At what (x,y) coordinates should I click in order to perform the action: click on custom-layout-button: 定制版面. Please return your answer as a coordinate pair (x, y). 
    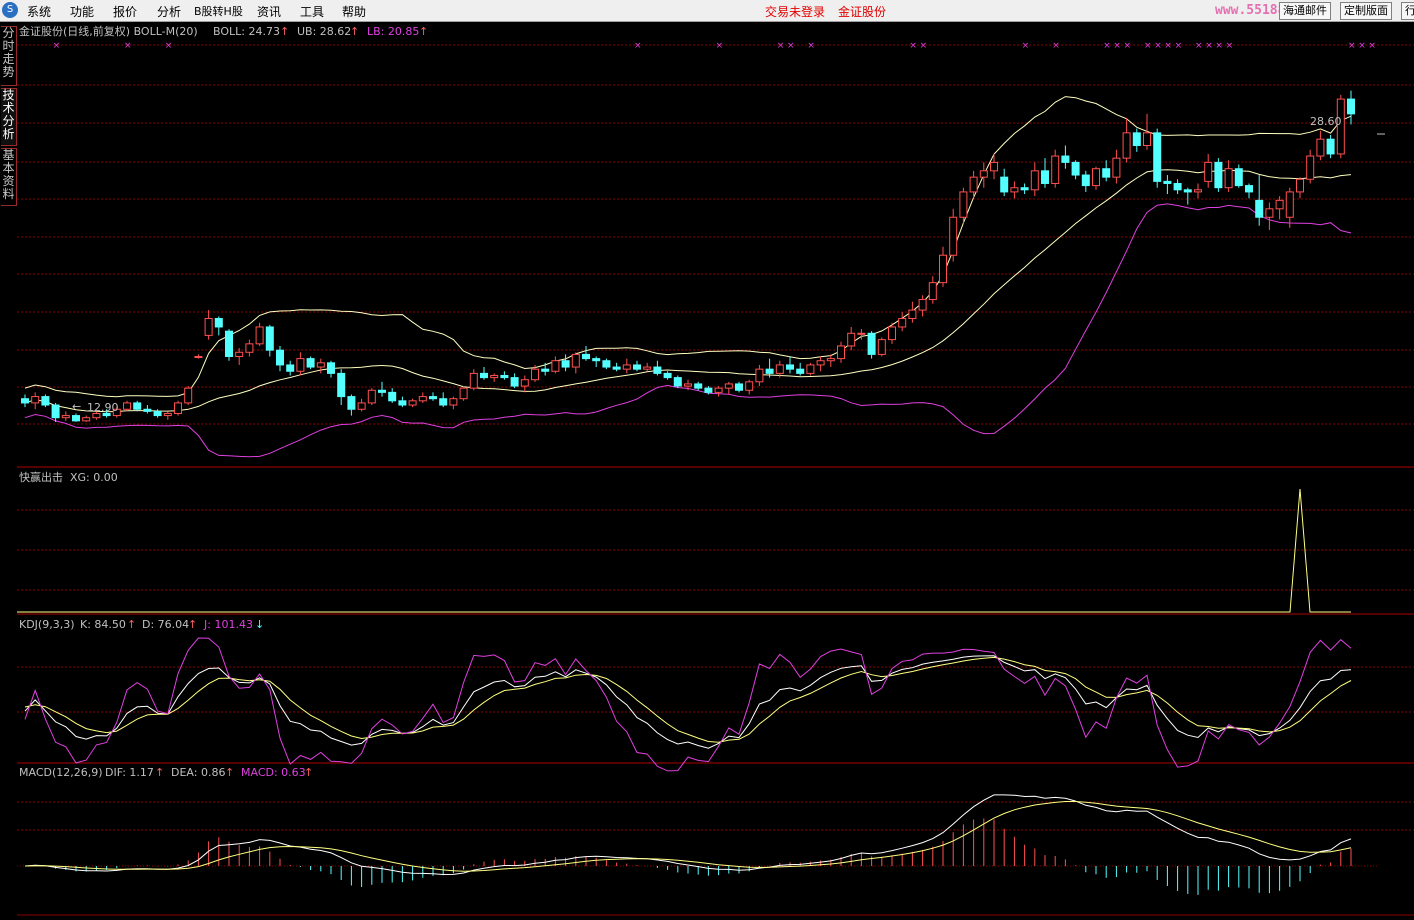
    Looking at the image, I should click on (1366, 11).